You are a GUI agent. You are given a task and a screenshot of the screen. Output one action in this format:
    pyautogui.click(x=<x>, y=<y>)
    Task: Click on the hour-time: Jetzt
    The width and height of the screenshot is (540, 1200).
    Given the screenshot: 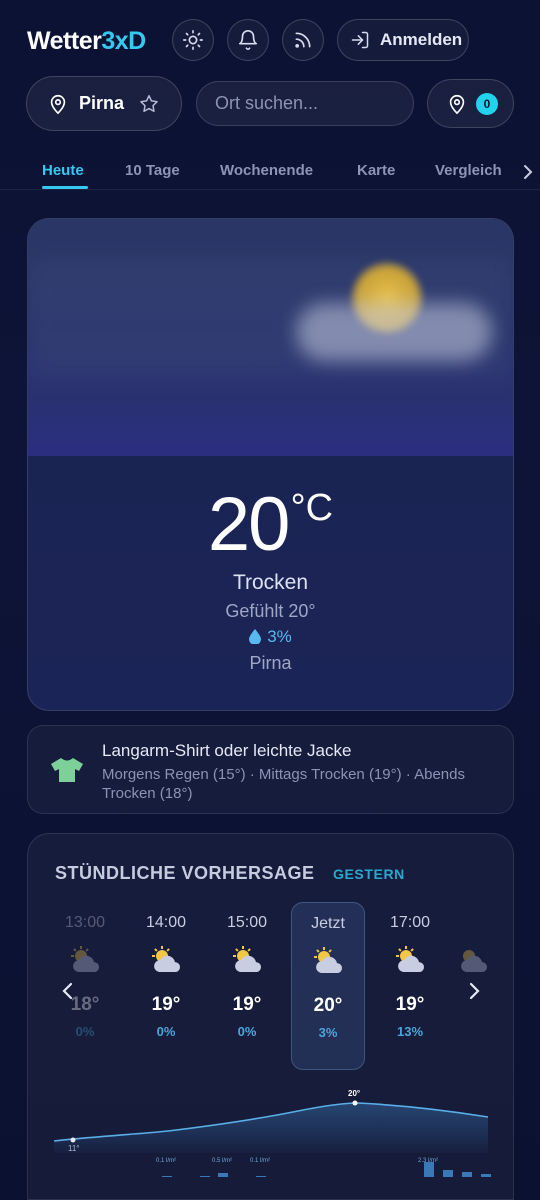 What is the action you would take?
    pyautogui.click(x=328, y=923)
    